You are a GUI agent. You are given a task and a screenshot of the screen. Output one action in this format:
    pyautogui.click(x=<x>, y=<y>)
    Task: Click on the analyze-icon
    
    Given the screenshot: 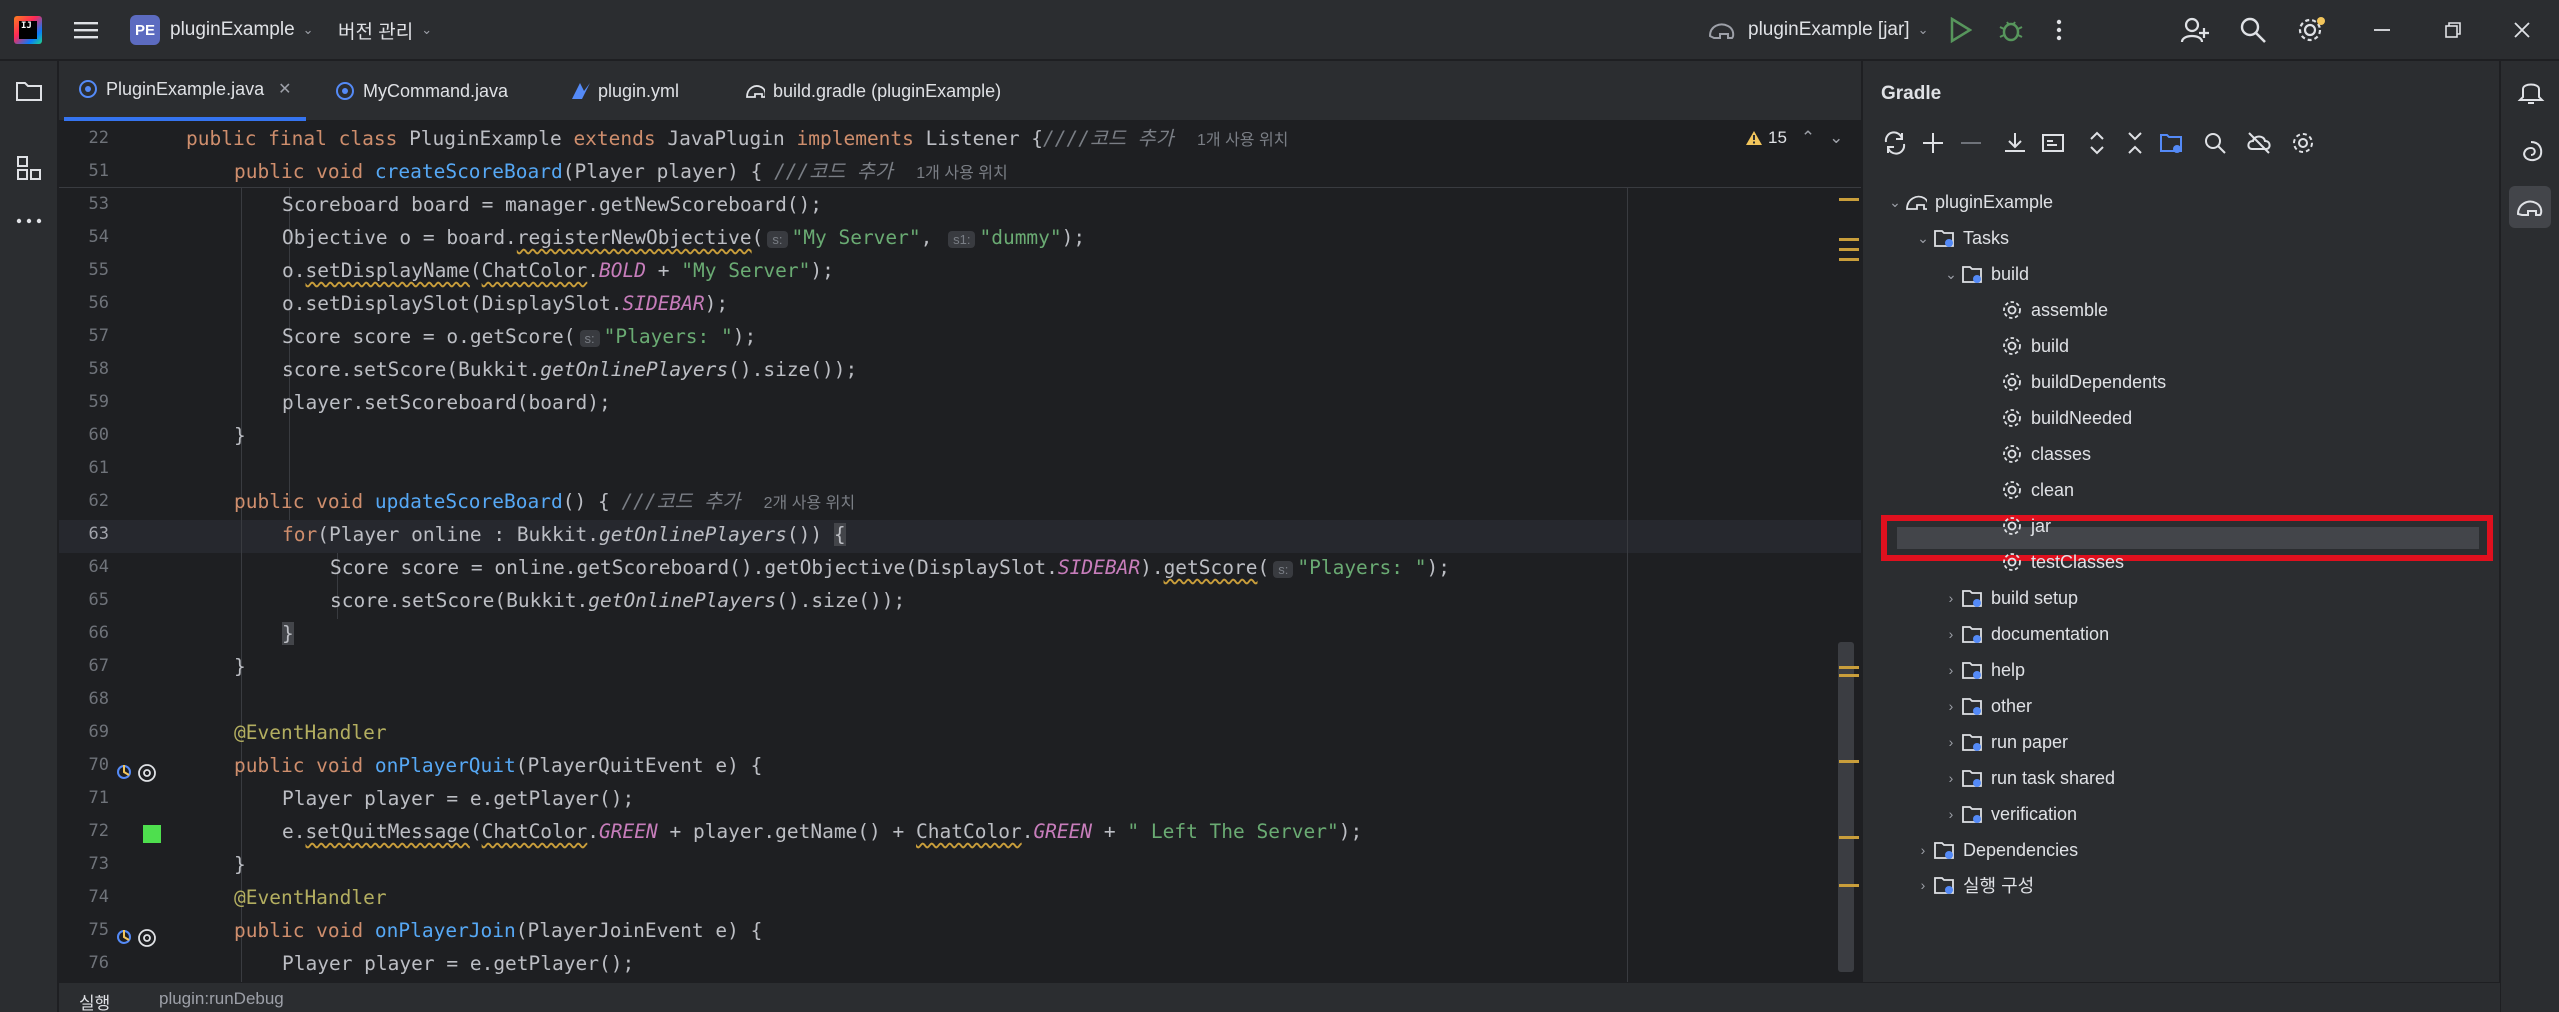 What is the action you would take?
    pyautogui.click(x=2215, y=143)
    